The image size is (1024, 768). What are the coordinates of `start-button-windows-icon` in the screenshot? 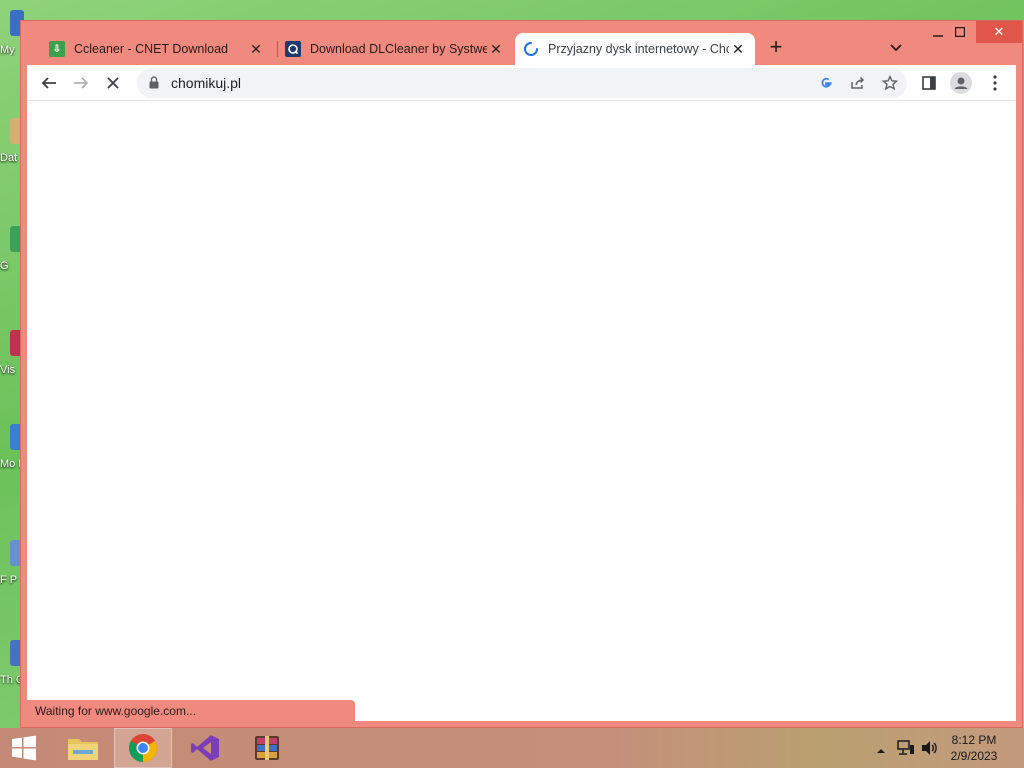 It's located at (24, 748).